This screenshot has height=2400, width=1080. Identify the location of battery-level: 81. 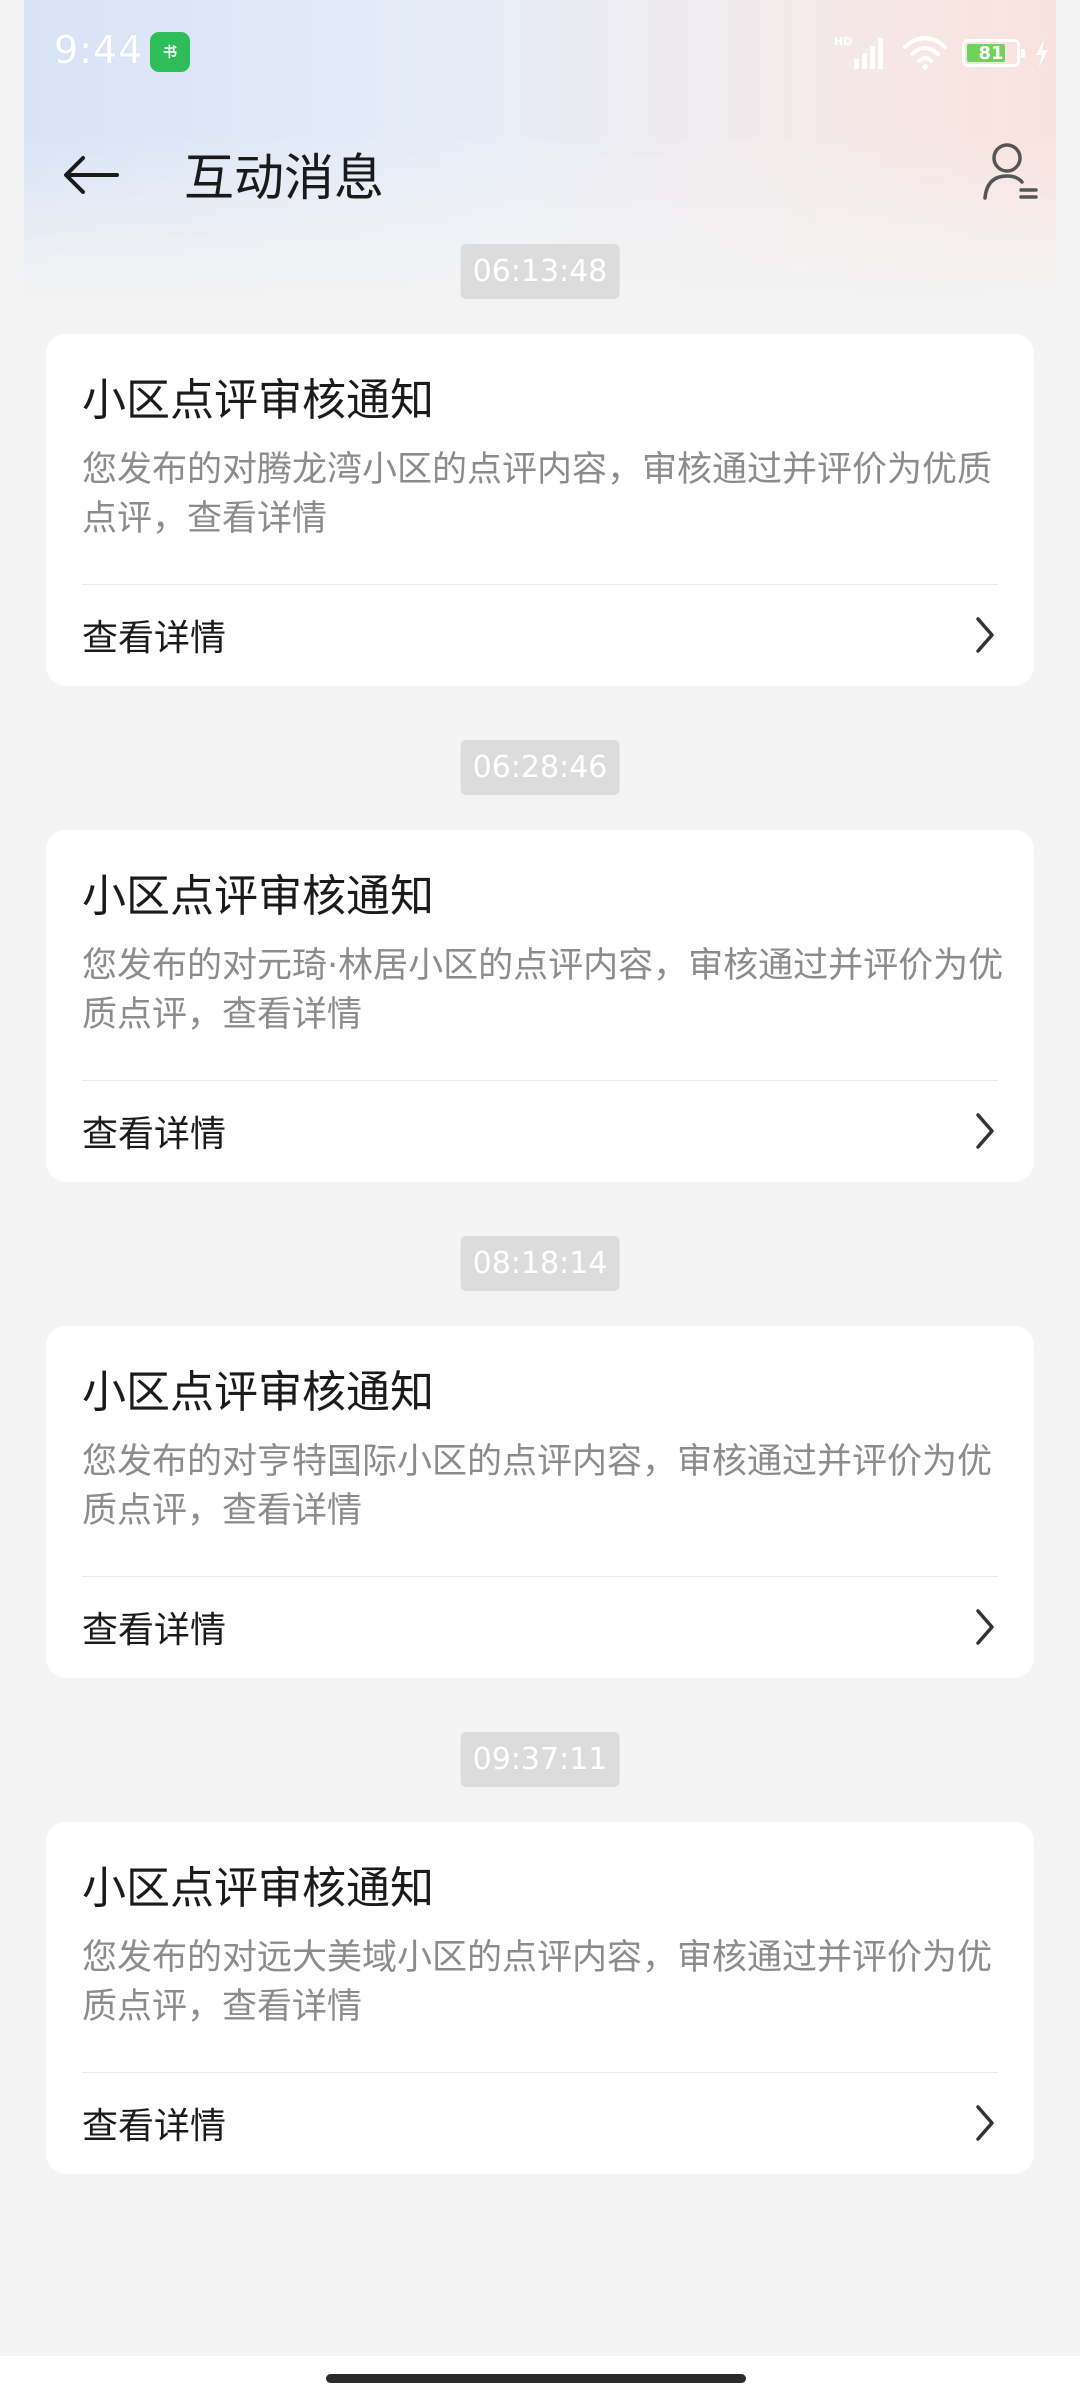
(991, 53).